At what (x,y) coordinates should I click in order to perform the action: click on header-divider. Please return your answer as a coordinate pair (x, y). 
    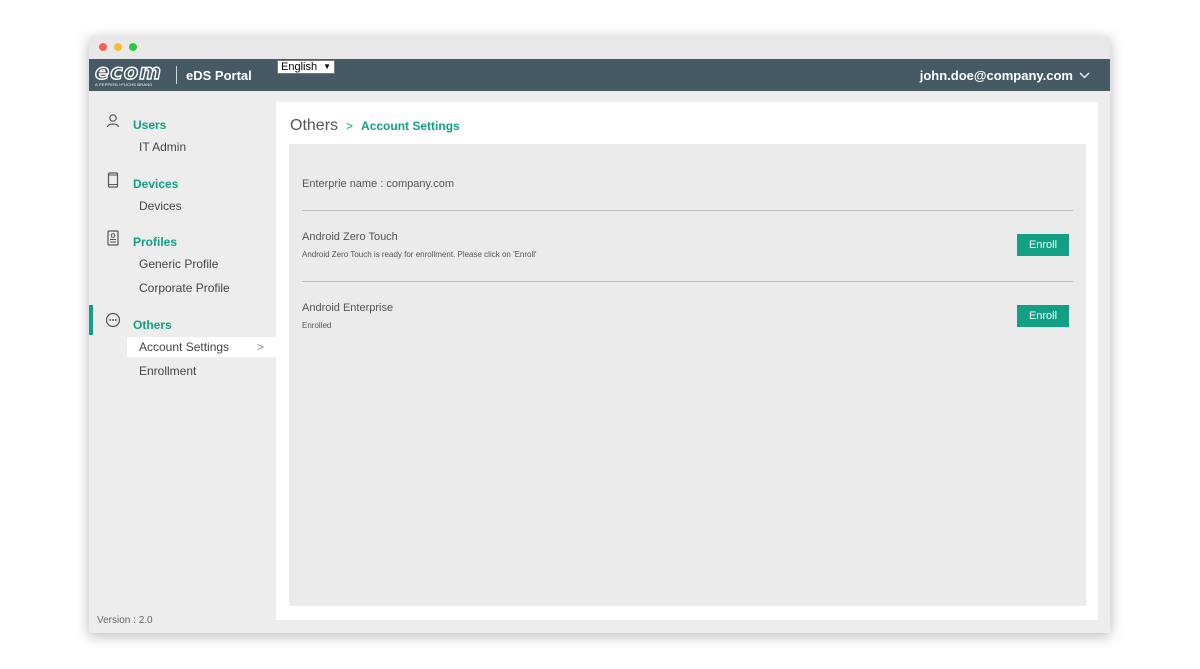
    Looking at the image, I should click on (176, 75).